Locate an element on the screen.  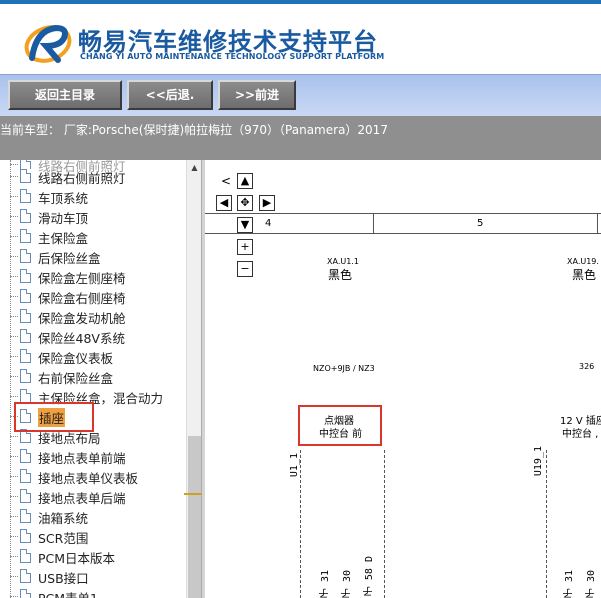
list-item: 右前保险丝盒 is located at coordinates (98, 376).